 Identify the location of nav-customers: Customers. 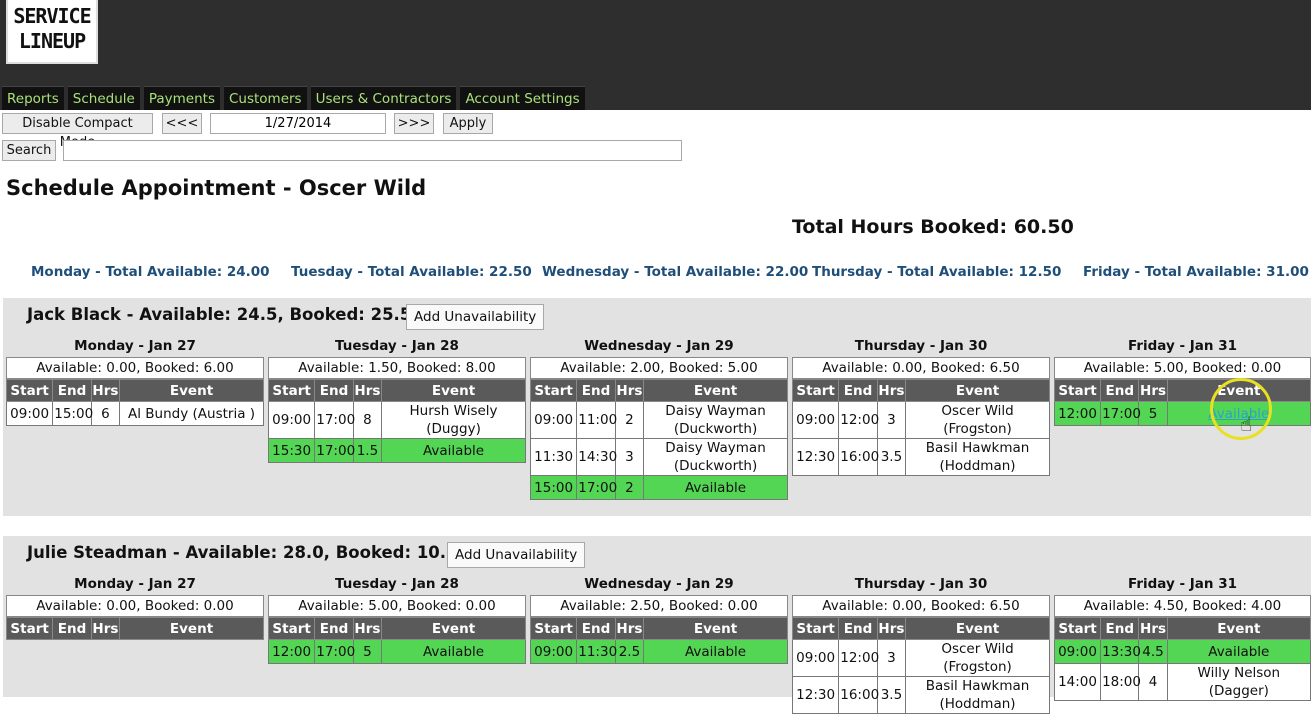
(265, 98).